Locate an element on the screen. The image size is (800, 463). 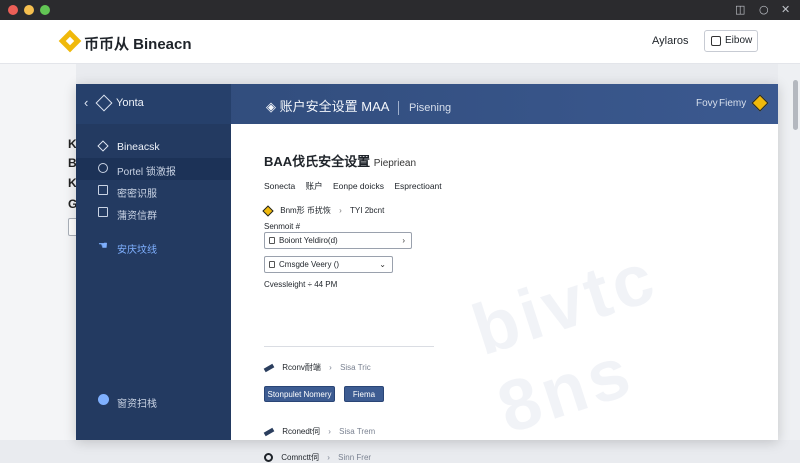
breadcrumb-extra: MAA is located at coordinates (375, 106).